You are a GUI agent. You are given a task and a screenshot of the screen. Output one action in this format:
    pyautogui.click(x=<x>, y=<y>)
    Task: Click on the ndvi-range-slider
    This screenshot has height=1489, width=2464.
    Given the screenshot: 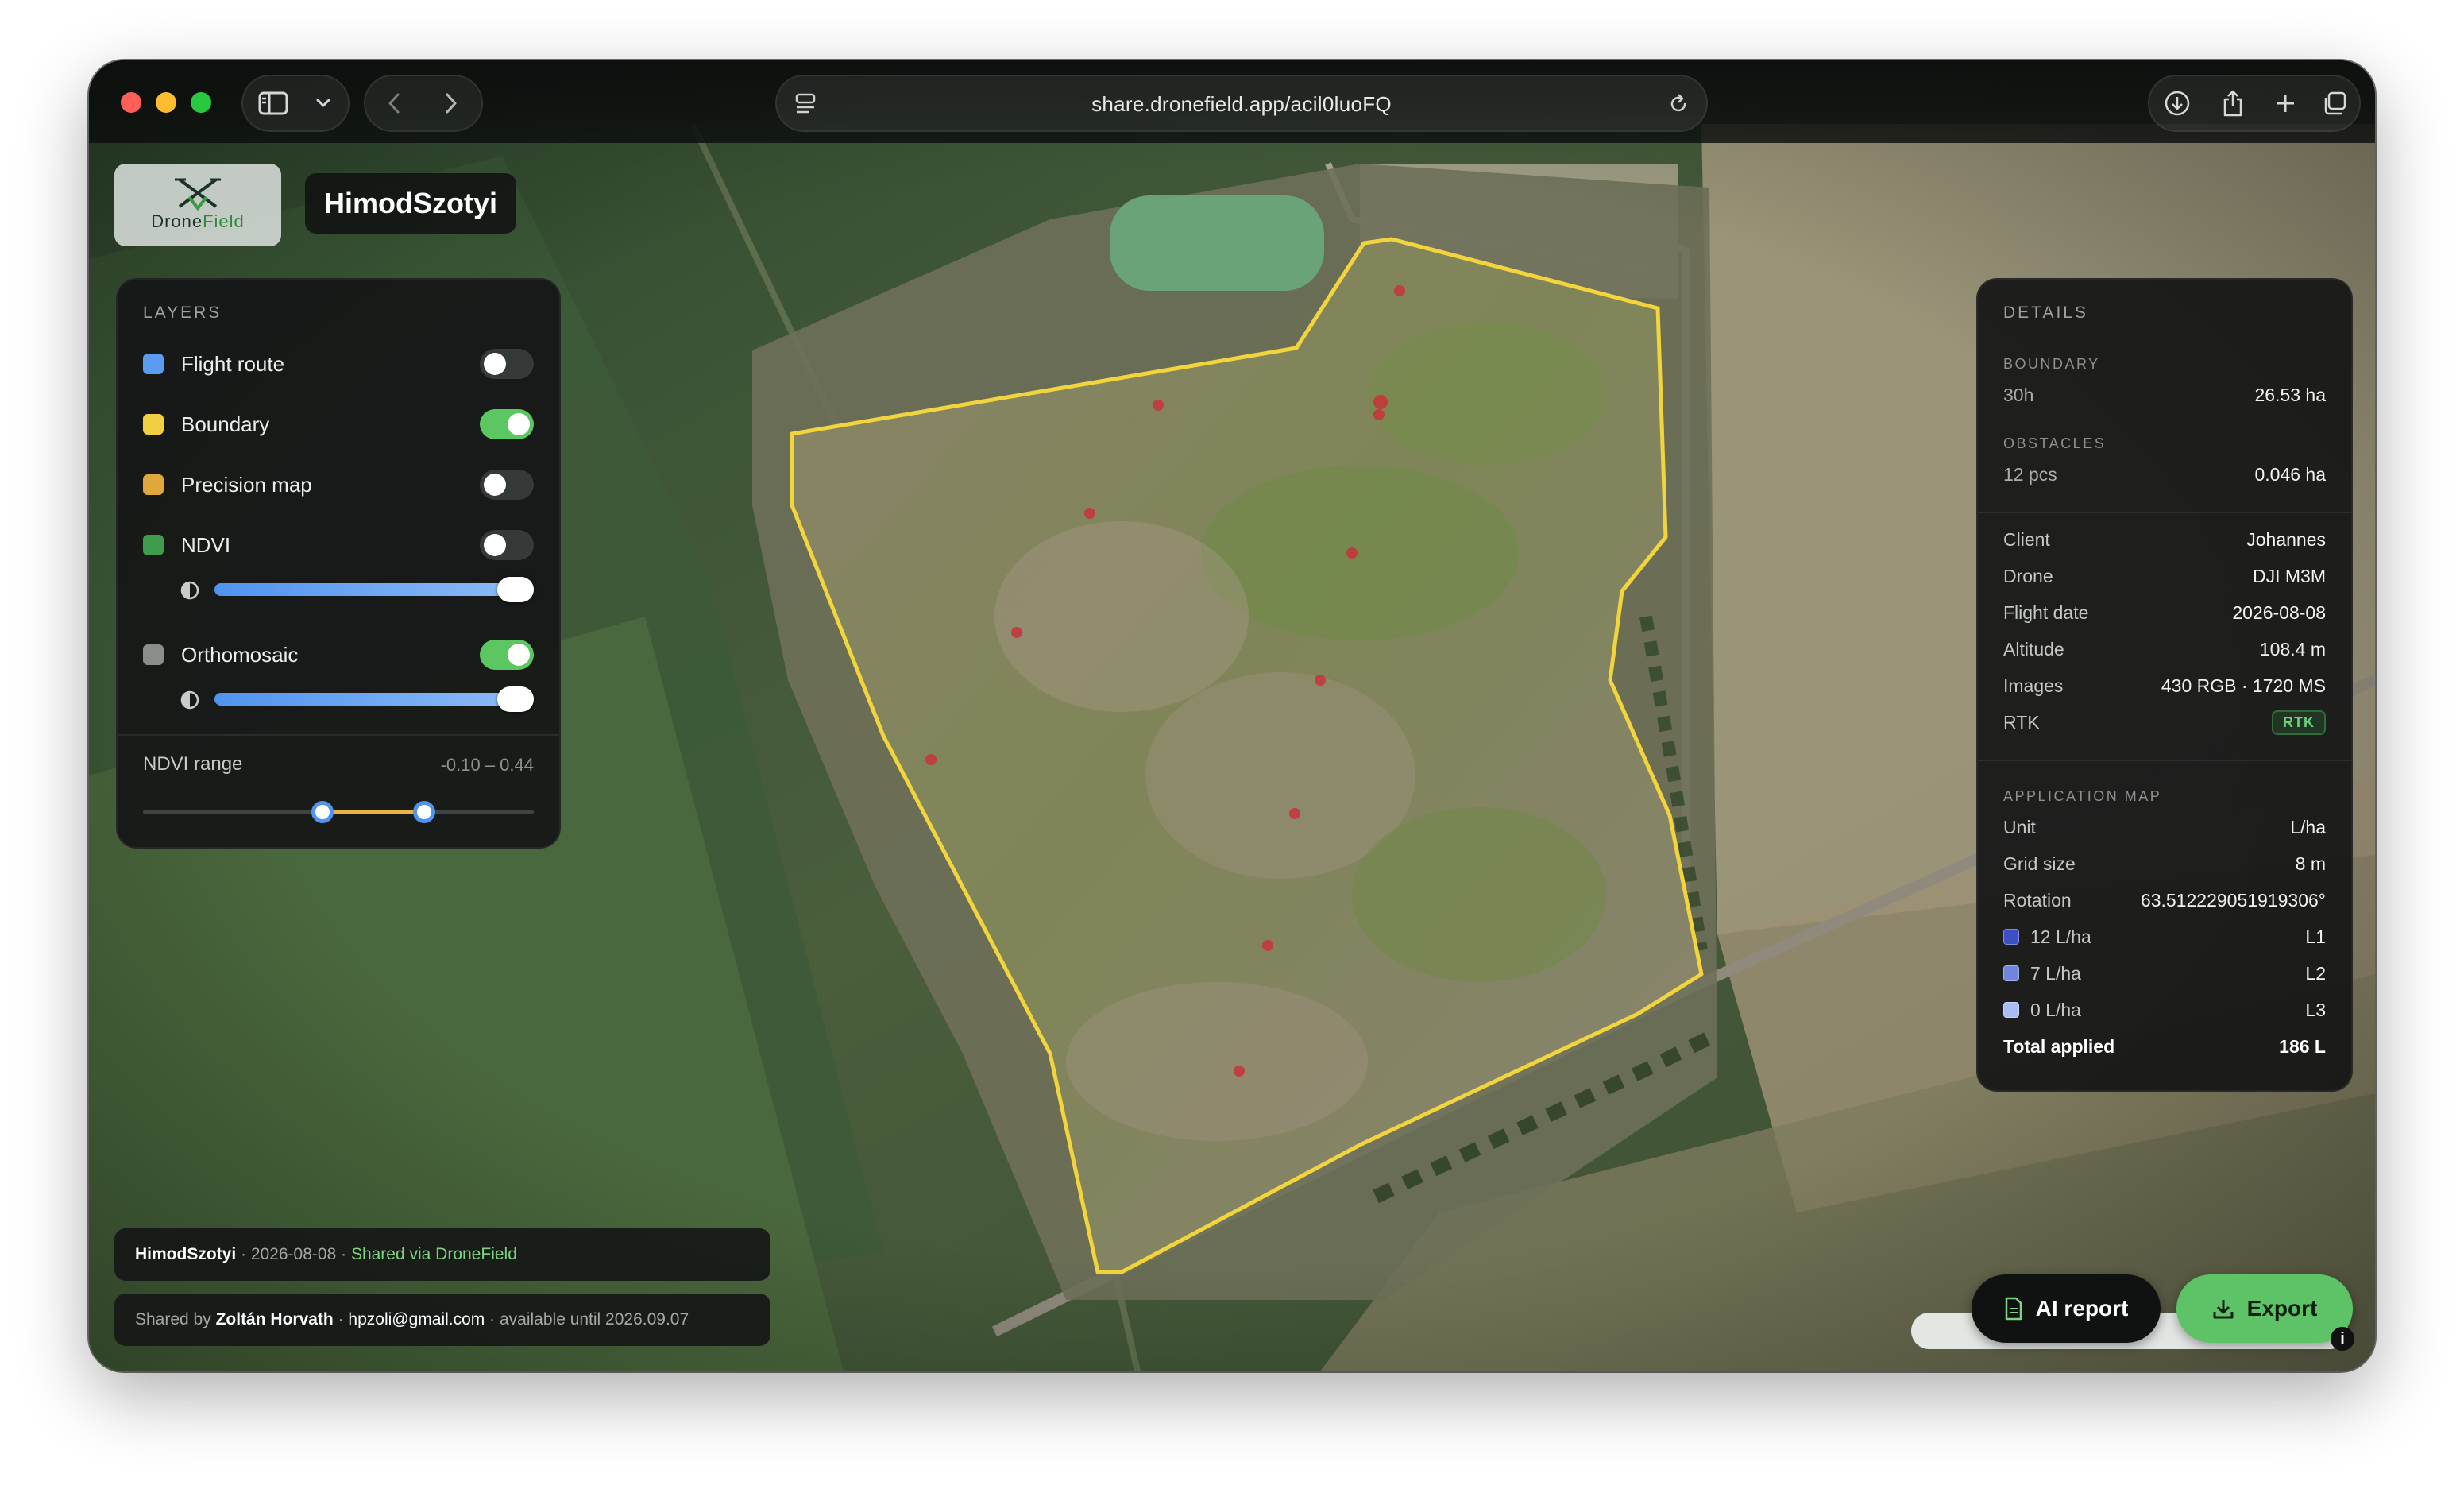 What is the action you would take?
    pyautogui.click(x=338, y=812)
    